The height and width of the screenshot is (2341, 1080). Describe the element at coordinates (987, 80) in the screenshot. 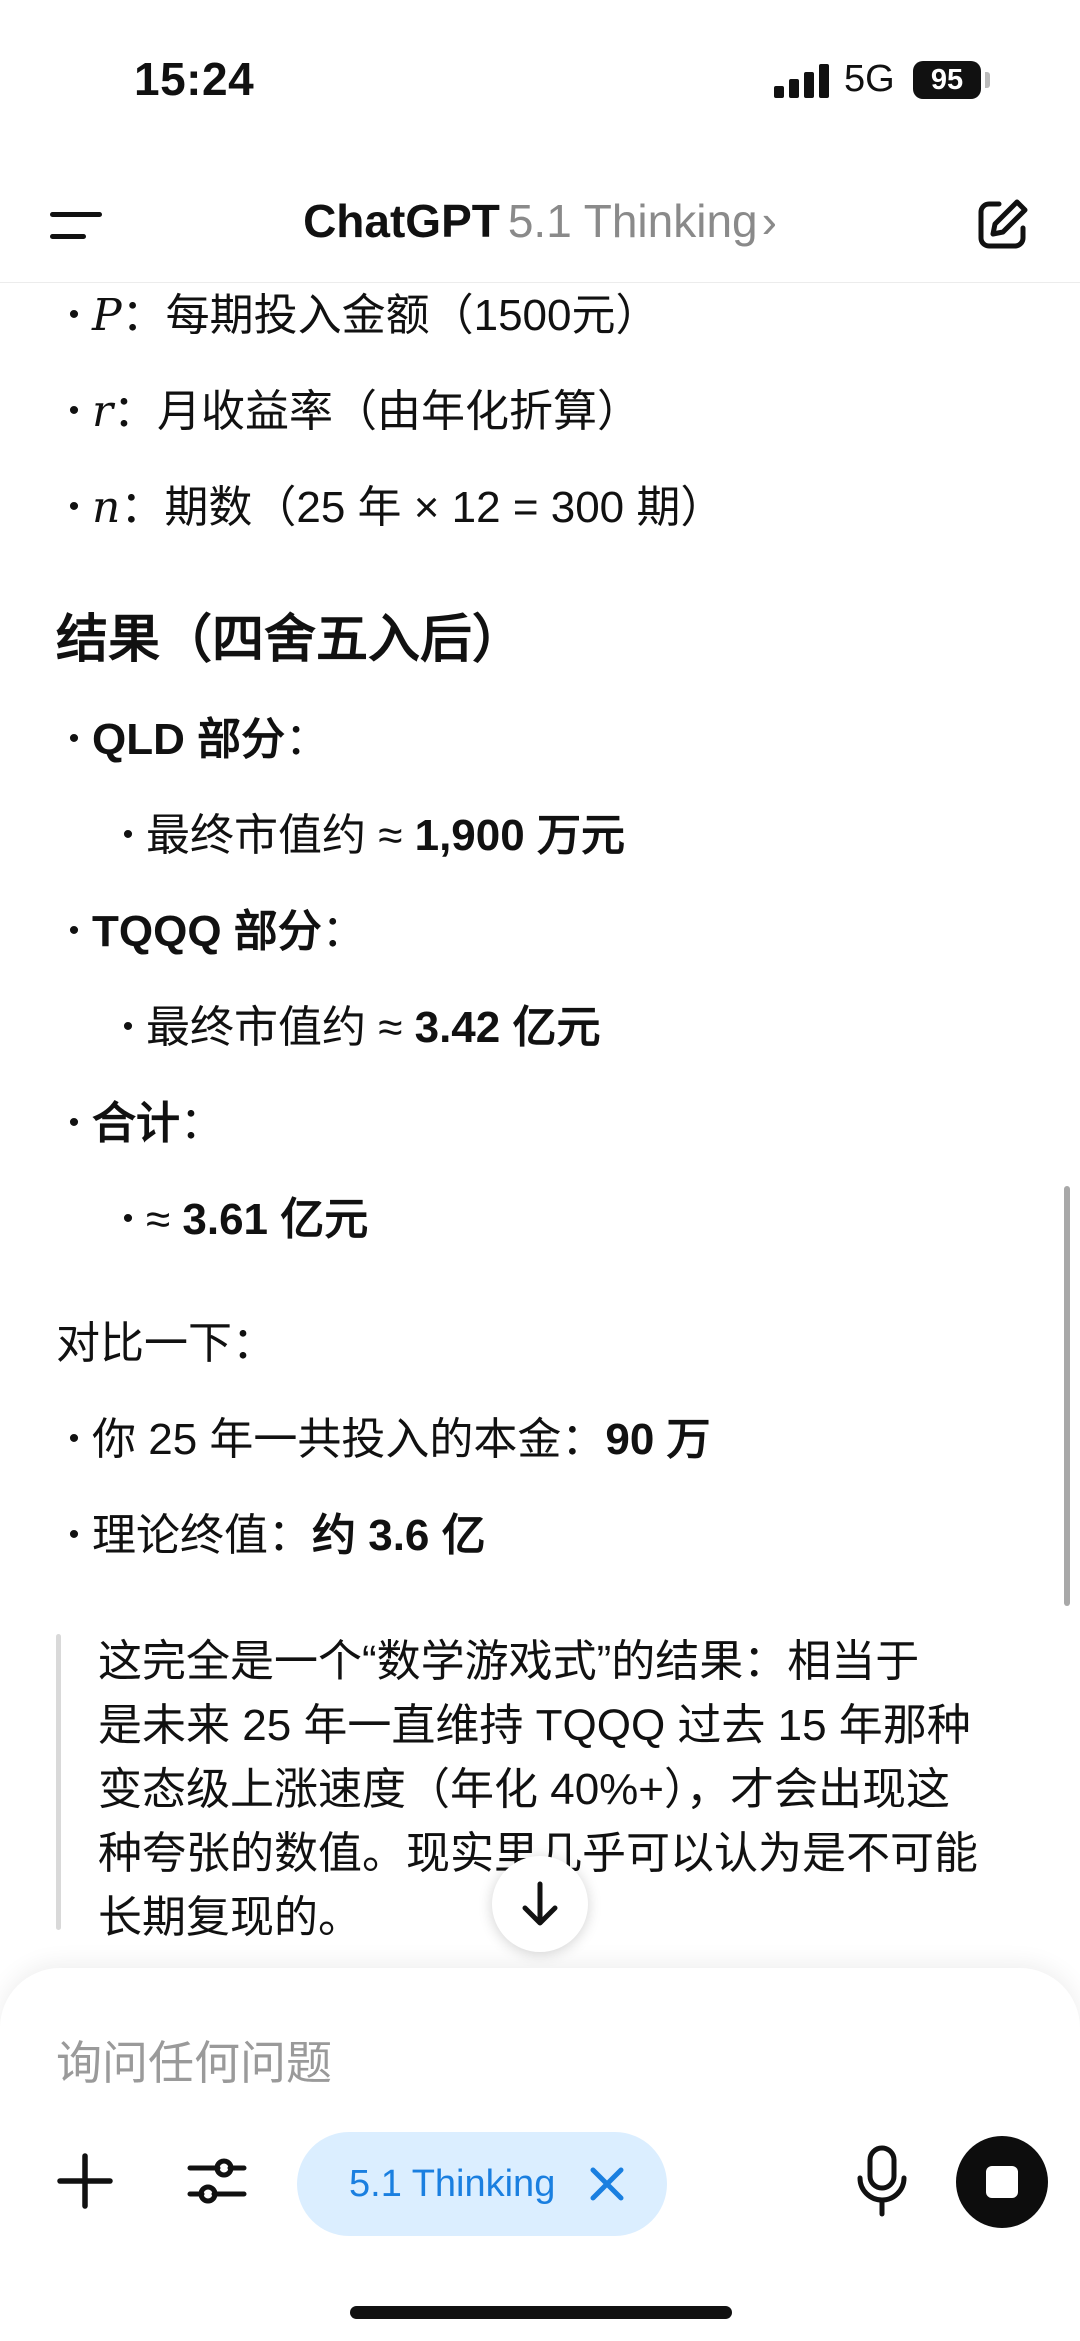

I see `battery-tip` at that location.